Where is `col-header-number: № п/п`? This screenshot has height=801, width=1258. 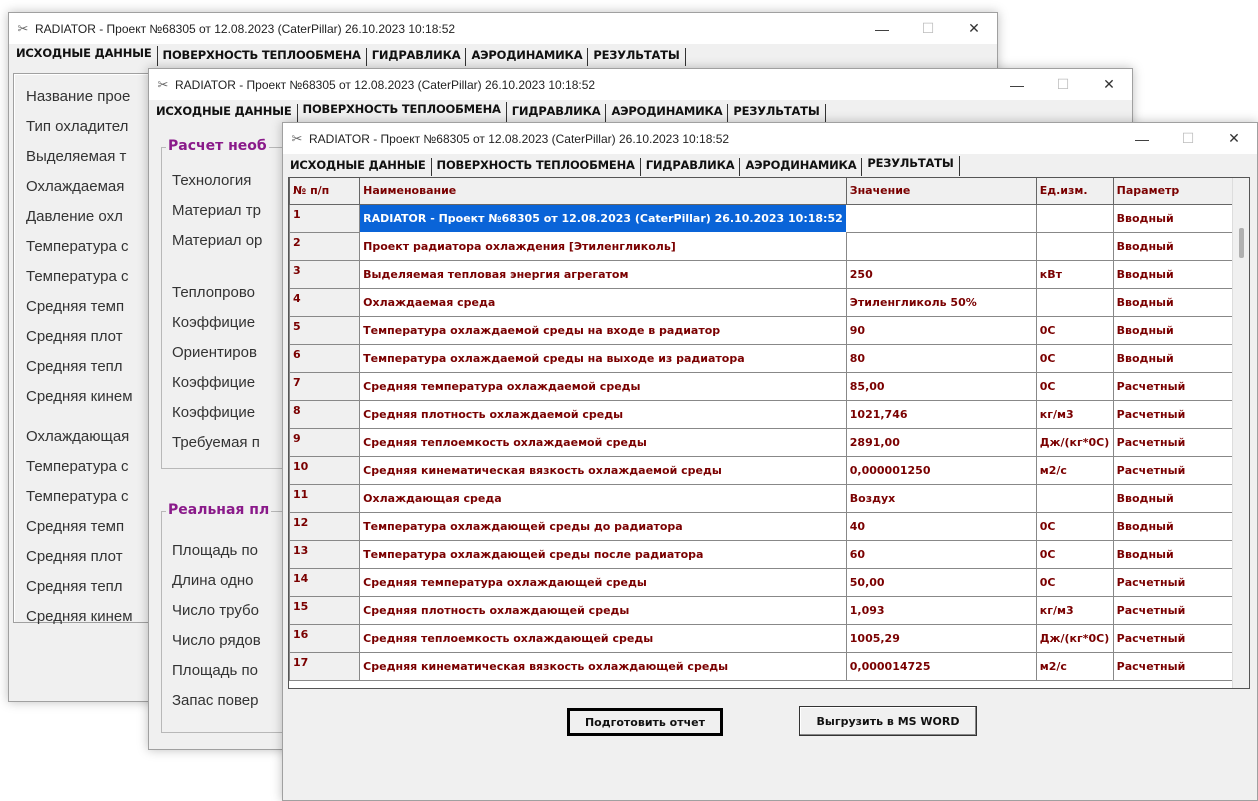
col-header-number: № п/п is located at coordinates (325, 191).